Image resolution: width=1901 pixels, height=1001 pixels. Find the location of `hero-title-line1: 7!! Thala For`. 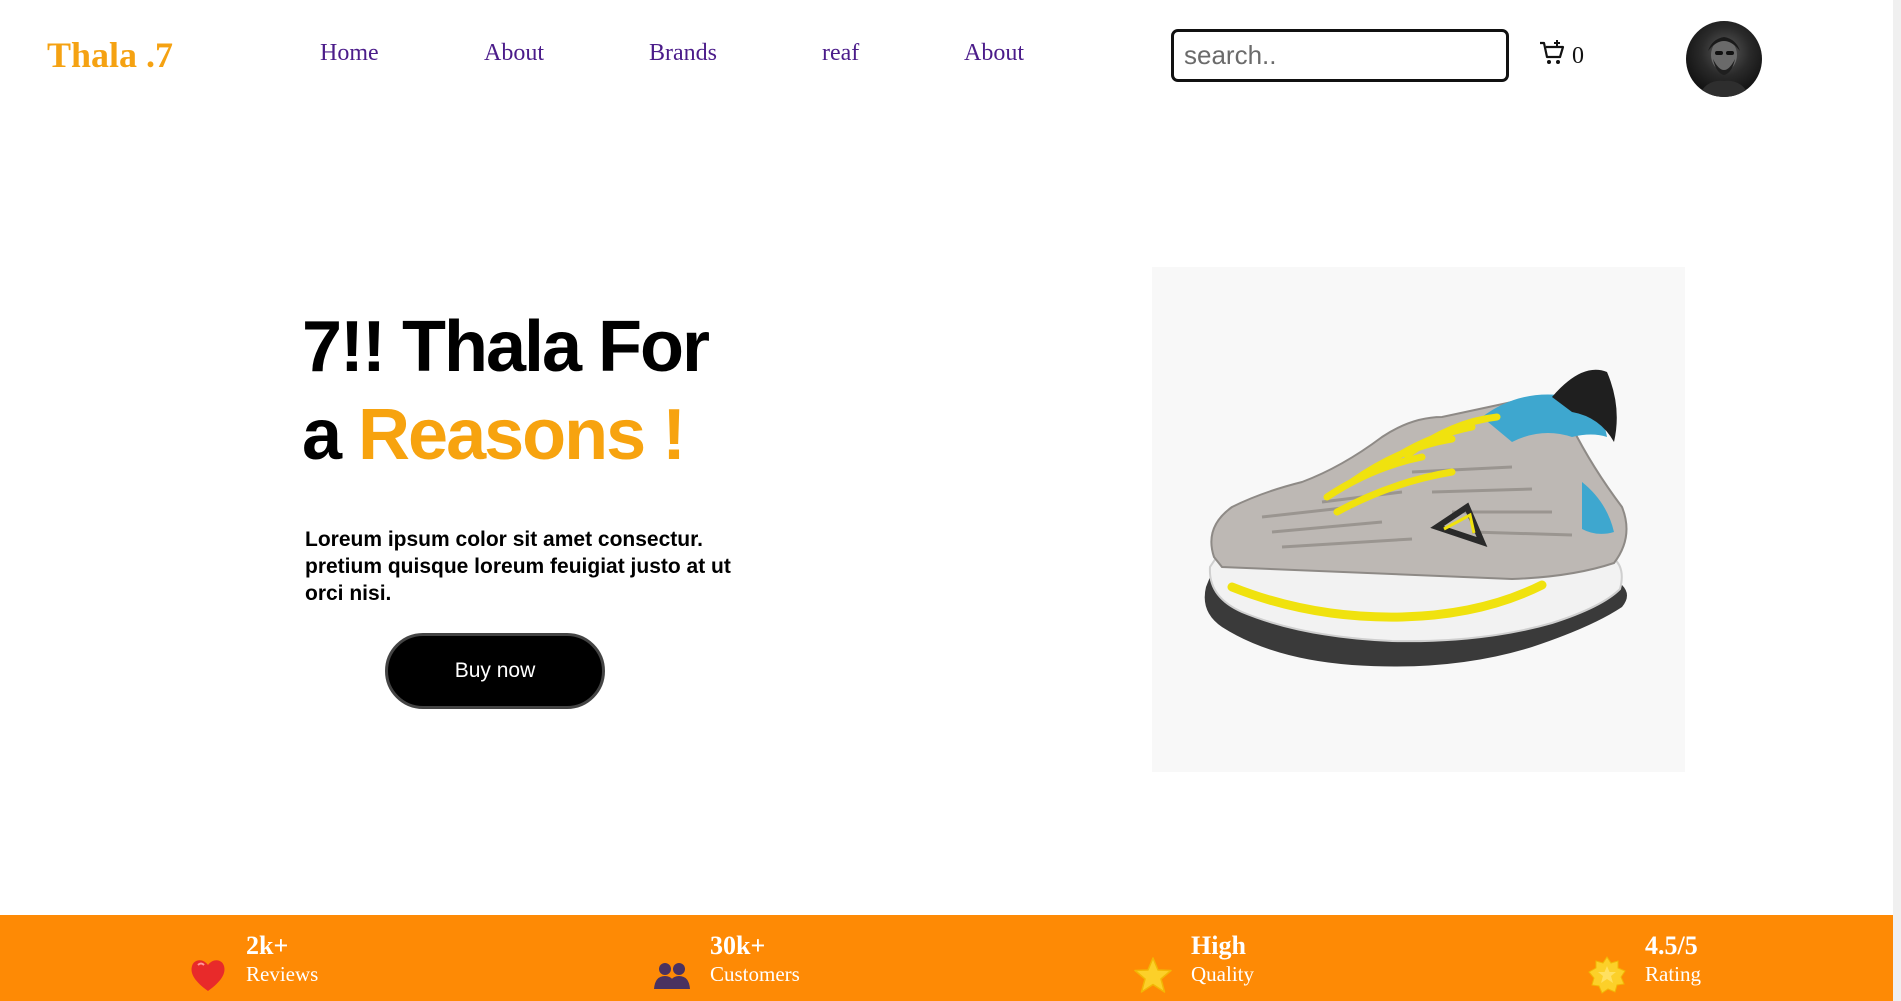

hero-title-line1: 7!! Thala For is located at coordinates (506, 347).